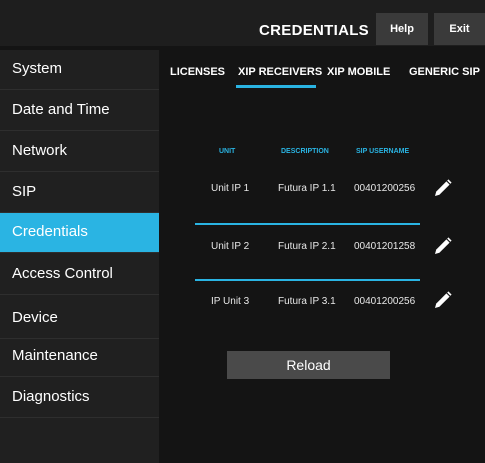  Describe the element at coordinates (79, 193) in the screenshot. I see `sidebar-item-sip: SIP` at that location.